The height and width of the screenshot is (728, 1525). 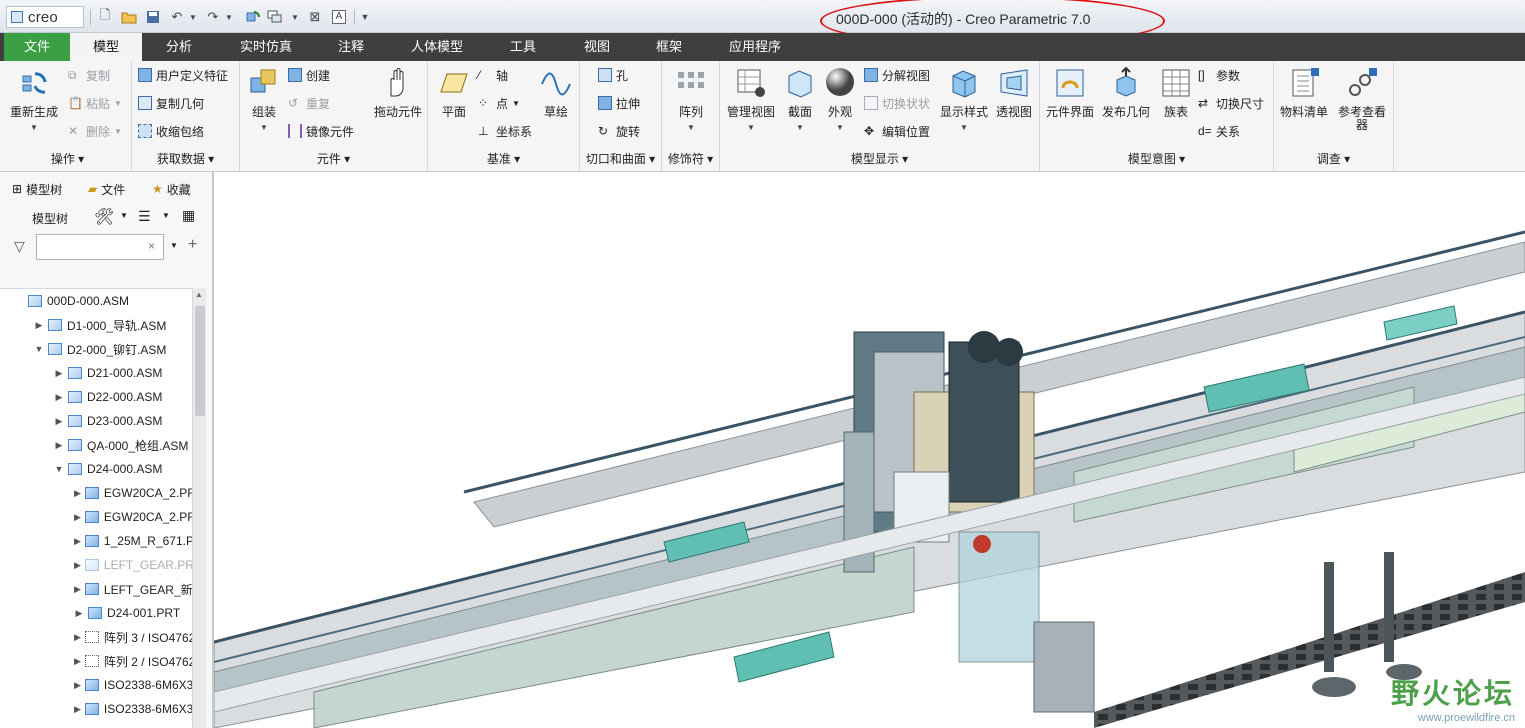 What do you see at coordinates (96, 469) in the screenshot?
I see `tree-item: ▼ D24-000.ASM` at bounding box center [96, 469].